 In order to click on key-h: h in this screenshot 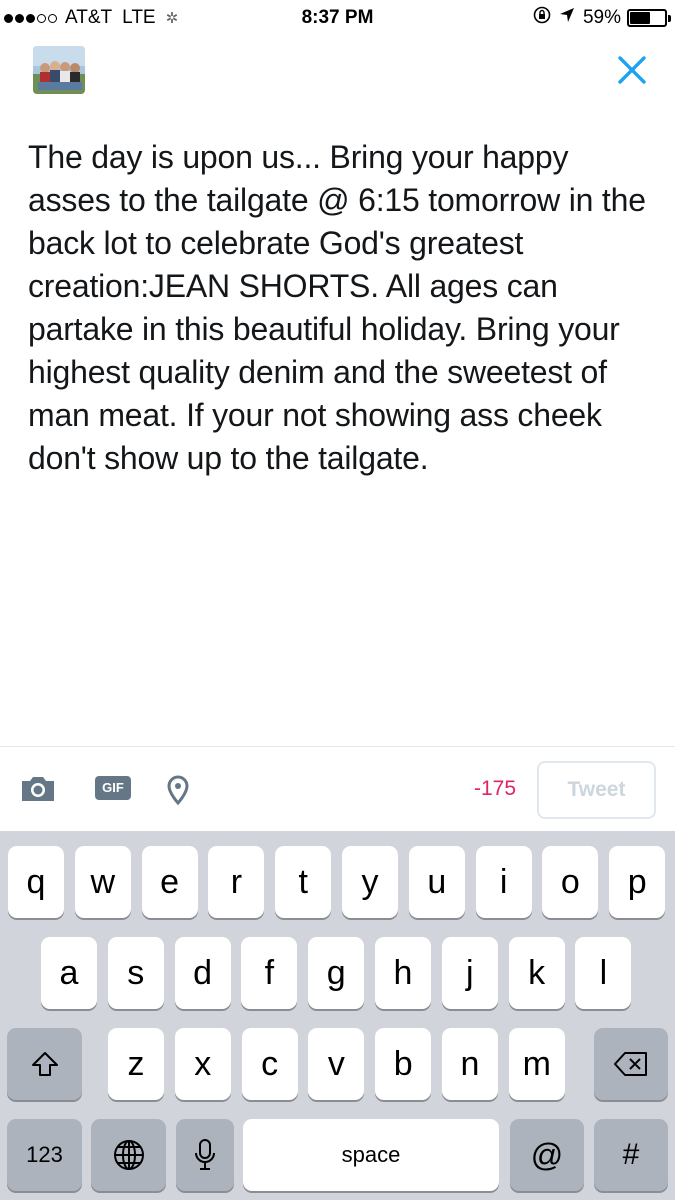, I will do `click(403, 973)`.